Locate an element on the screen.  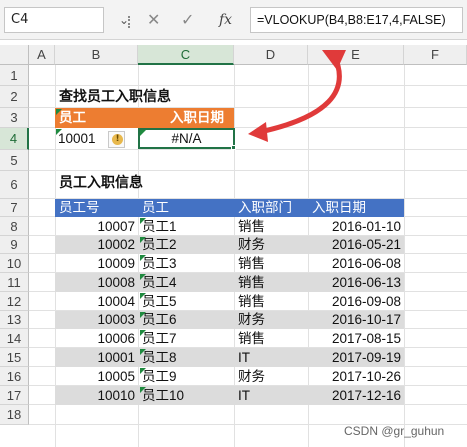
annotation-arrow is located at coordinates (297, 96).